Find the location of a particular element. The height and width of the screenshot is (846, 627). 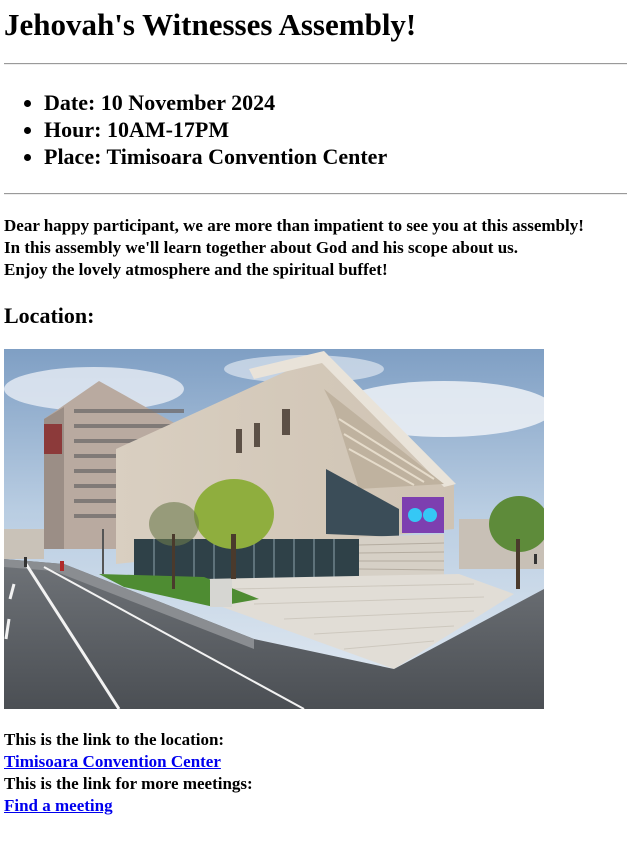

location-link: Timisoara Convention Center is located at coordinates (313, 762).